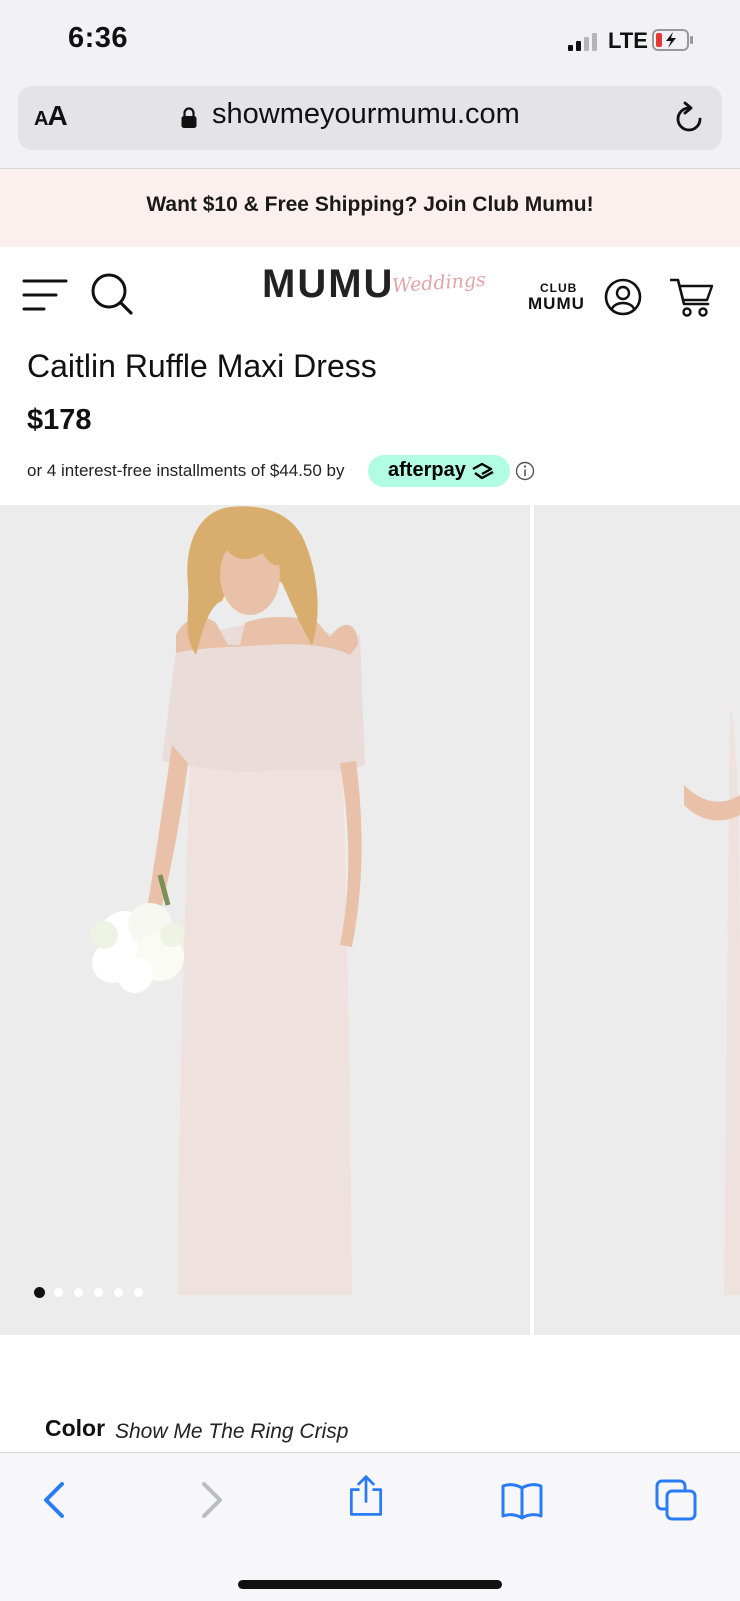 This screenshot has height=1601, width=740. What do you see at coordinates (628, 40) in the screenshot?
I see `carrier-label: LTE` at bounding box center [628, 40].